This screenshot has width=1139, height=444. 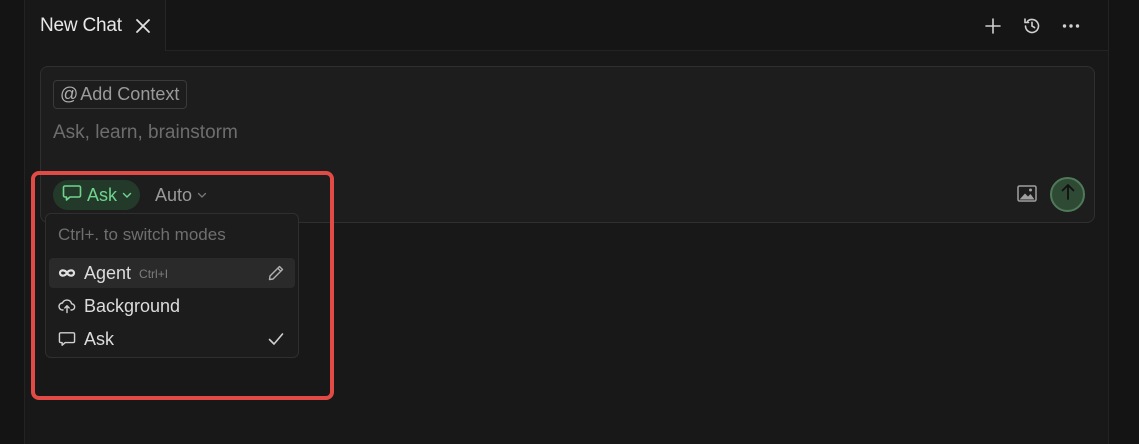 I want to click on mode-option-ask: Ask, so click(x=172, y=339).